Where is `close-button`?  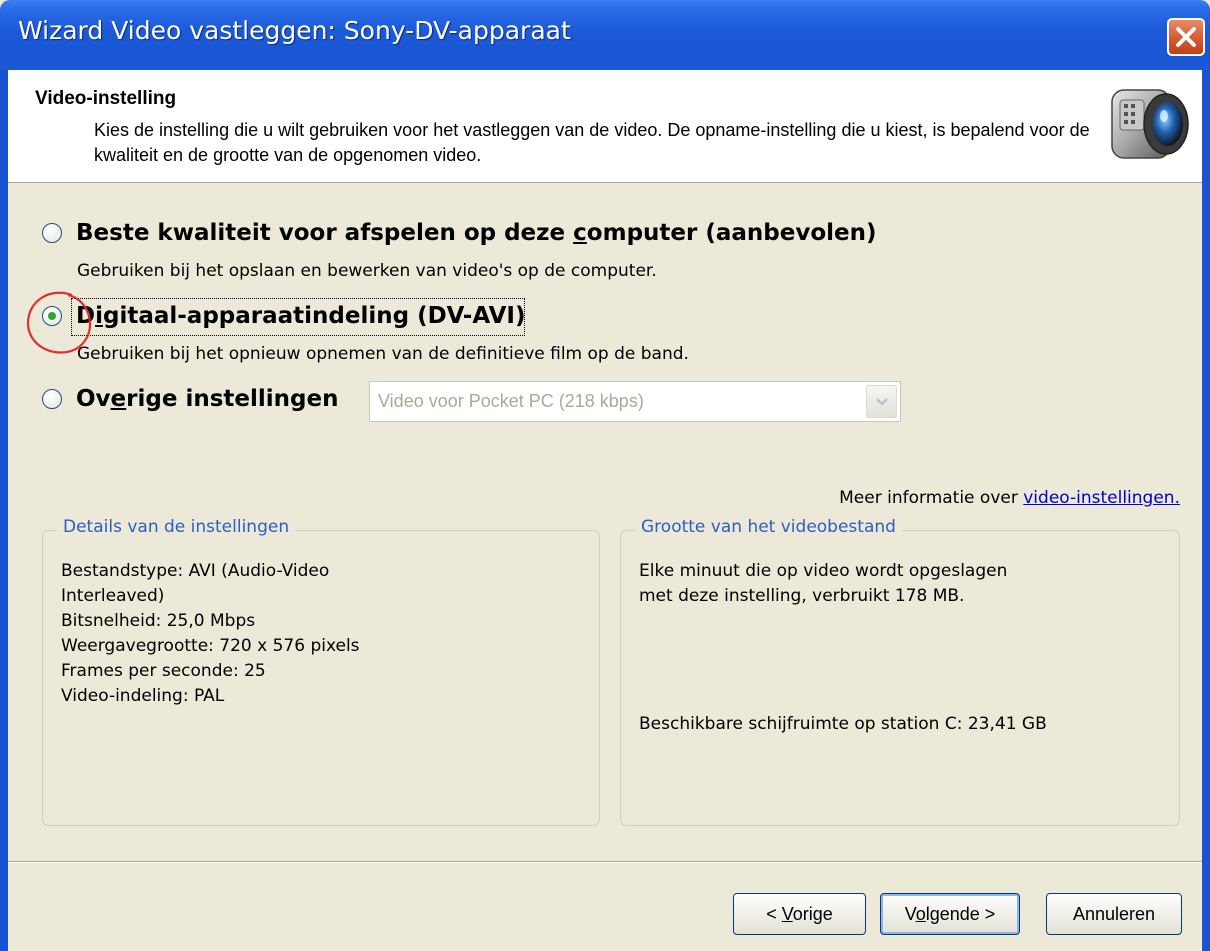
close-button is located at coordinates (1186, 37).